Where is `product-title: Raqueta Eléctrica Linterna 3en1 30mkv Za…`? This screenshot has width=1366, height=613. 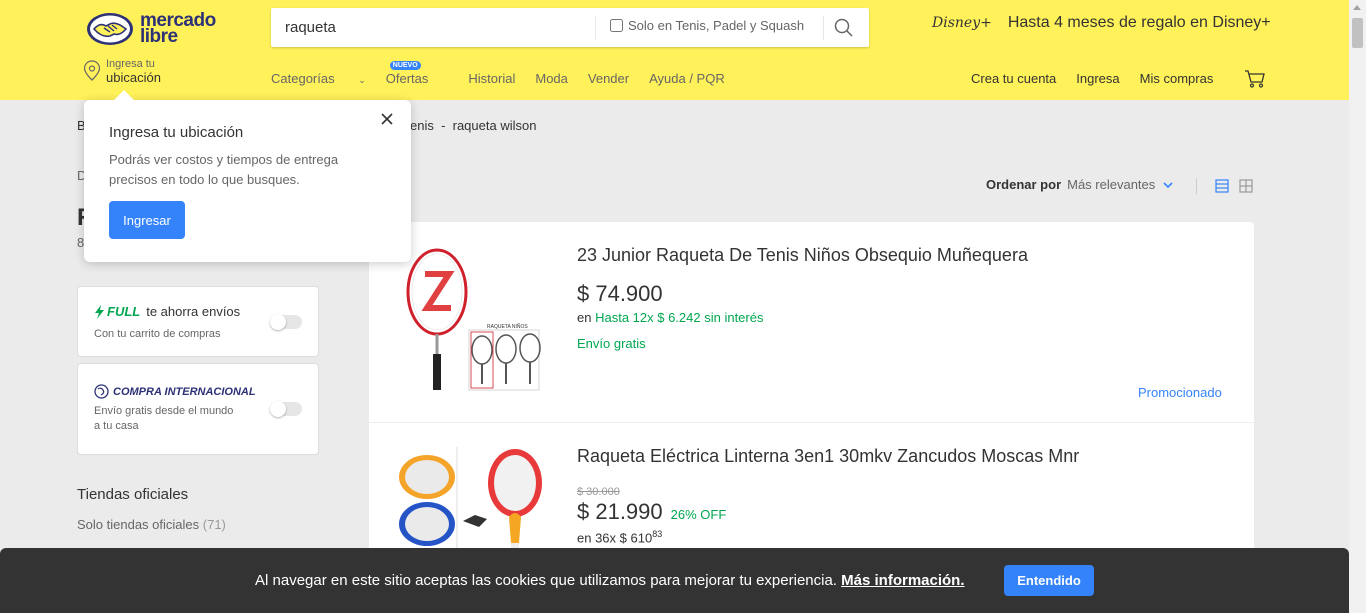
product-title: Raqueta Eléctrica Linterna 3en1 30mkv Za… is located at coordinates (828, 456).